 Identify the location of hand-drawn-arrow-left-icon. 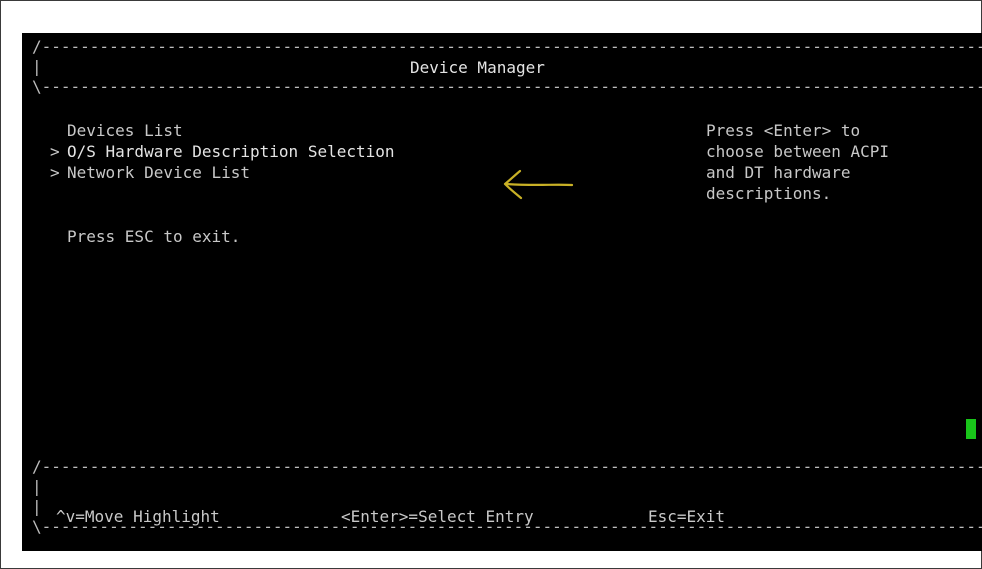
(538, 184).